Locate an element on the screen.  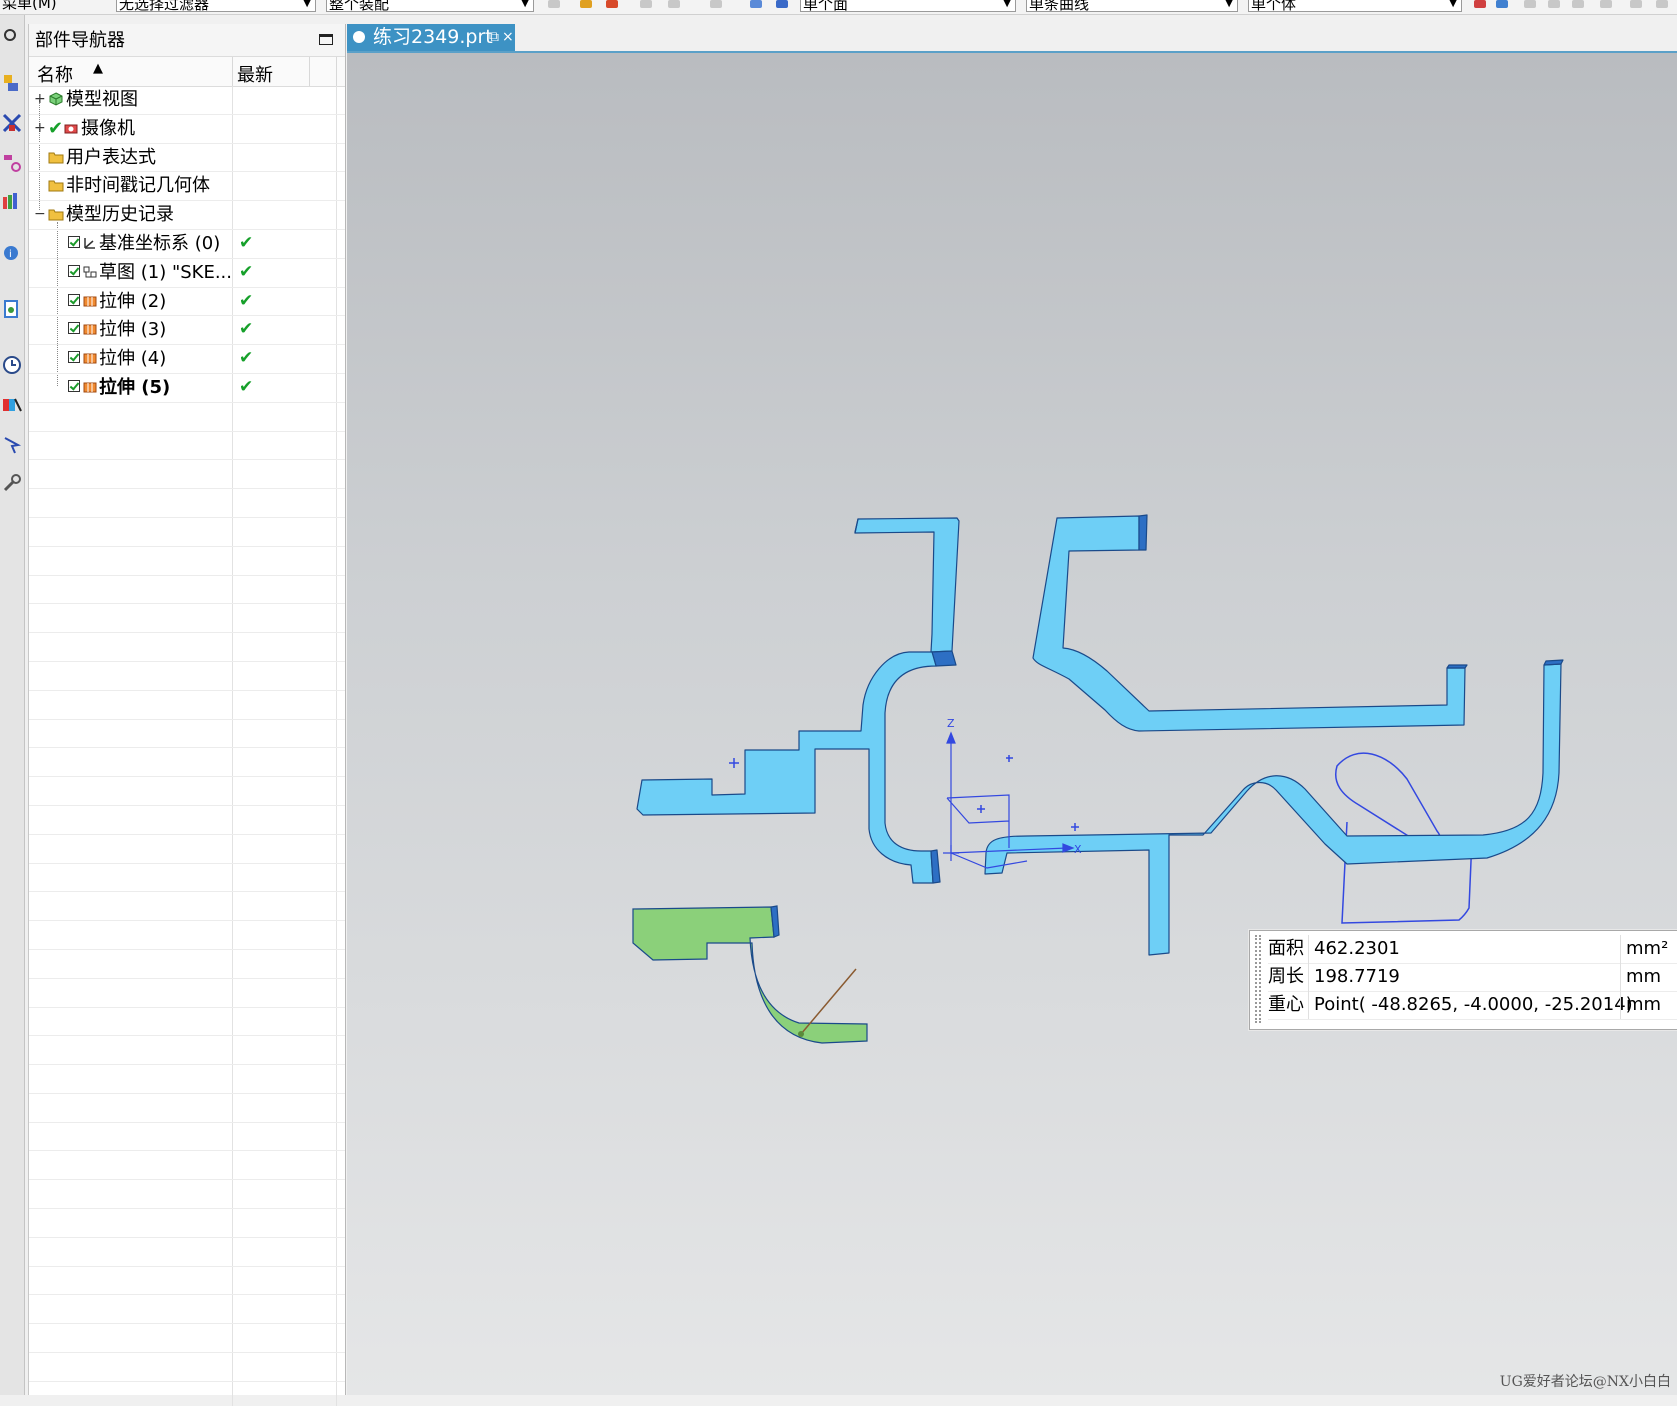
body-icon is located at coordinates (782, 4).